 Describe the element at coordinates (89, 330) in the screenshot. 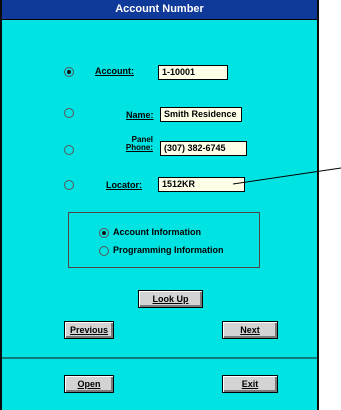

I see `previous-button: Previous` at that location.